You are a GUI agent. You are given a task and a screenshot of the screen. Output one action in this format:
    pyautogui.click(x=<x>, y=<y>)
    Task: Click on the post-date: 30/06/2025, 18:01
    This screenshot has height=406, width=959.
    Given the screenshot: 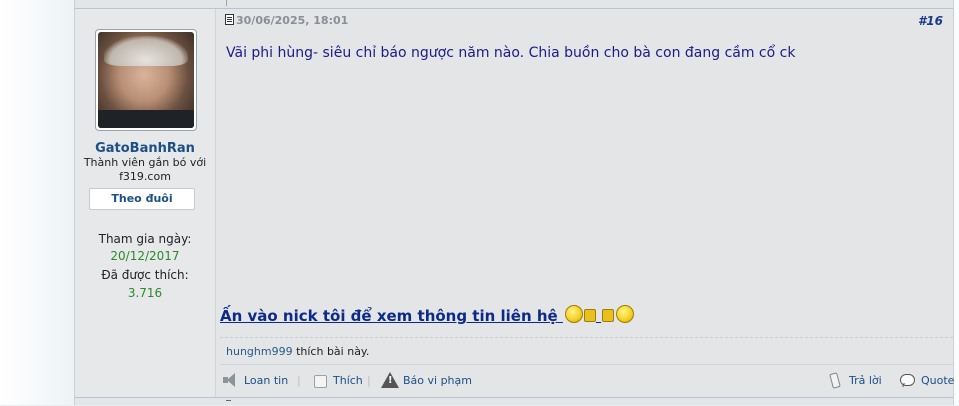 What is the action you would take?
    pyautogui.click(x=286, y=20)
    